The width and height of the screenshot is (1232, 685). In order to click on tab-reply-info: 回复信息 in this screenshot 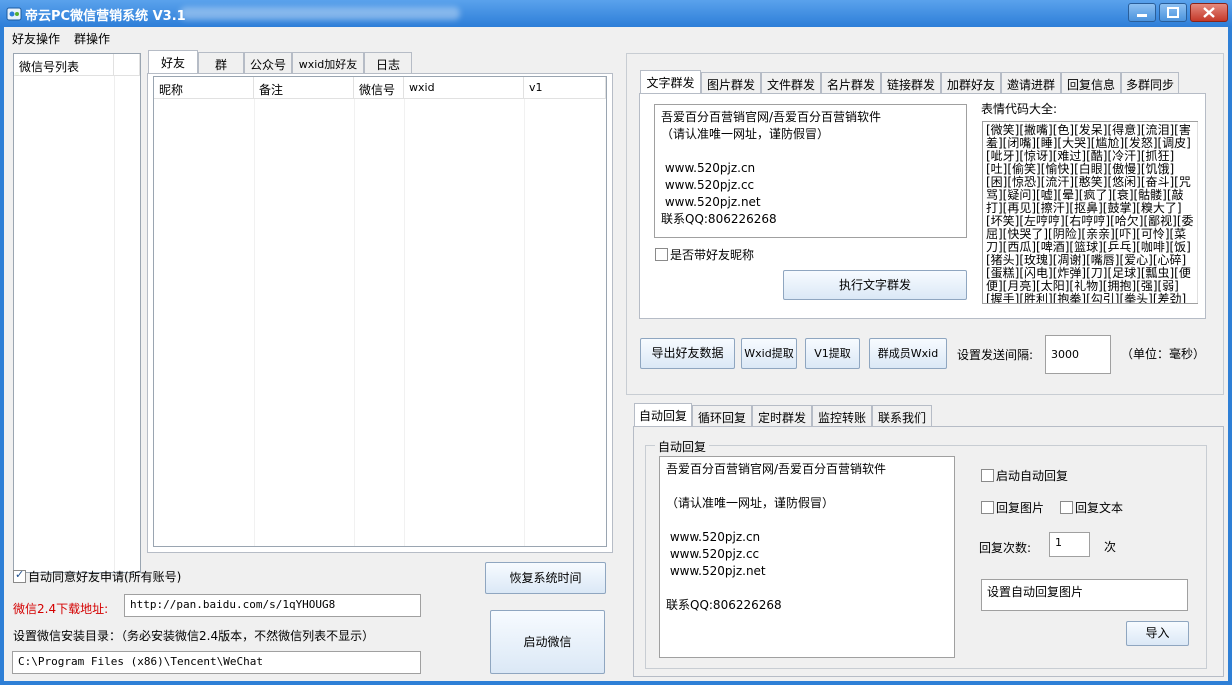, I will do `click(1091, 82)`.